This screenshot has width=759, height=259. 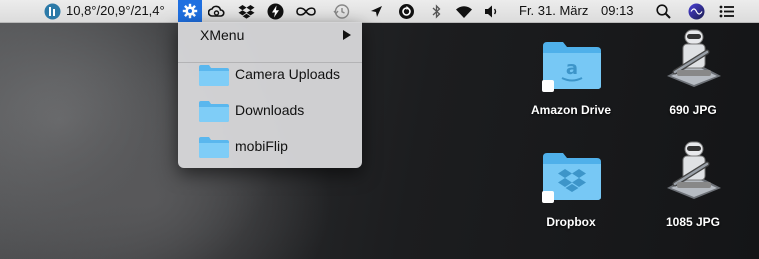 I want to click on cloud-icon, so click(x=216, y=11).